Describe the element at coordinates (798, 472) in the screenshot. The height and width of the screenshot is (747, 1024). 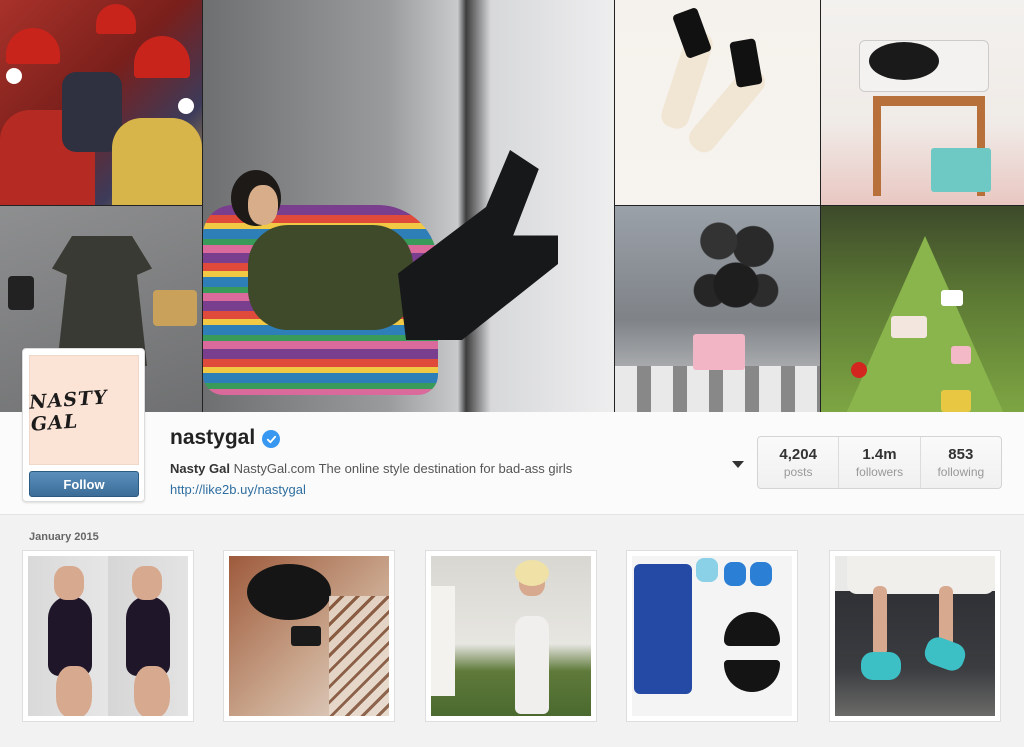
I see `stat-posts-label: posts` at that location.